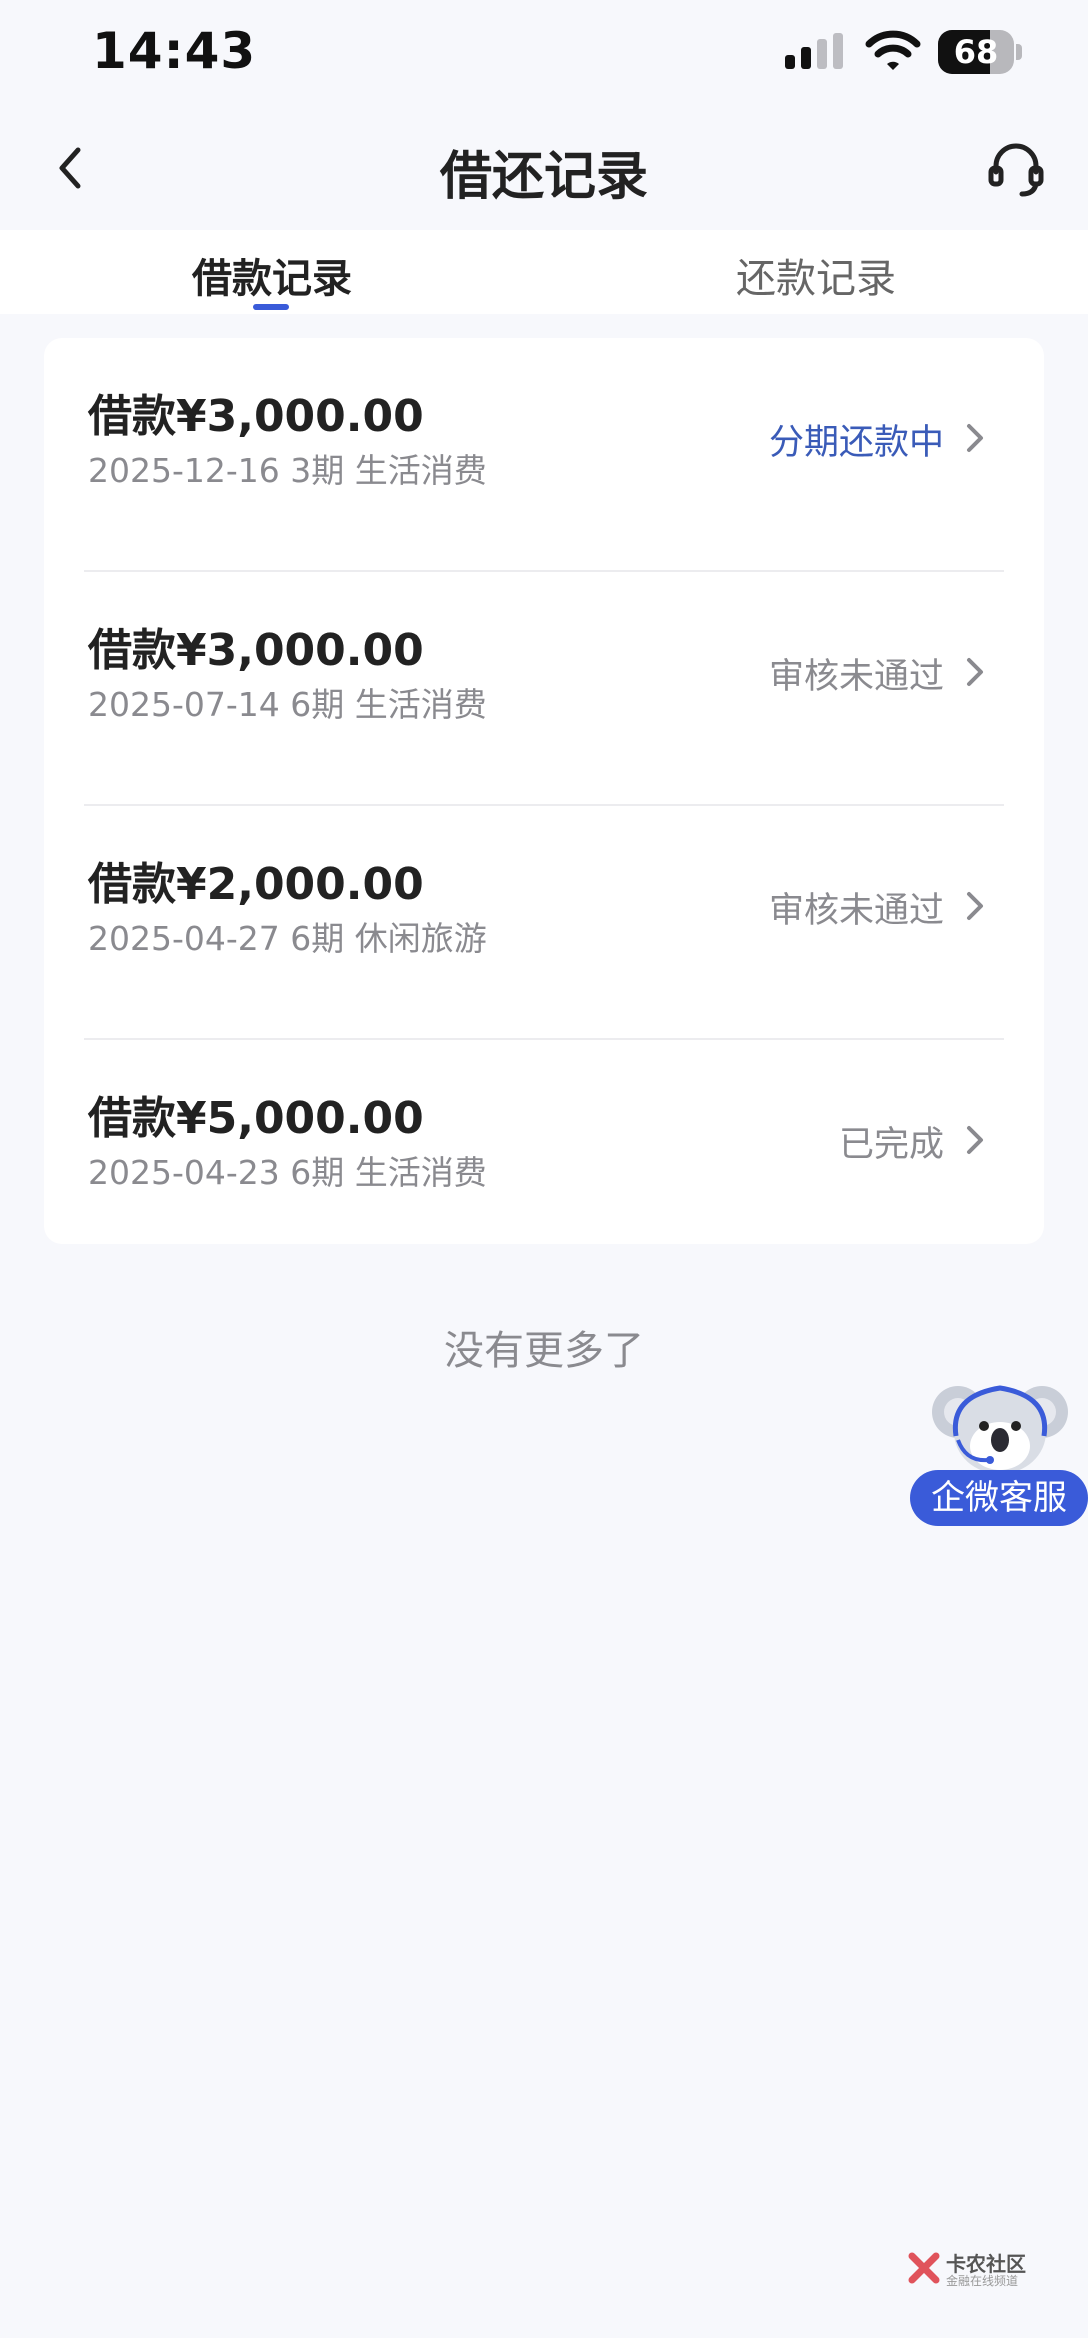 The width and height of the screenshot is (1088, 2338). What do you see at coordinates (999, 1498) in the screenshot?
I see `floating-service-label: 企微客服` at bounding box center [999, 1498].